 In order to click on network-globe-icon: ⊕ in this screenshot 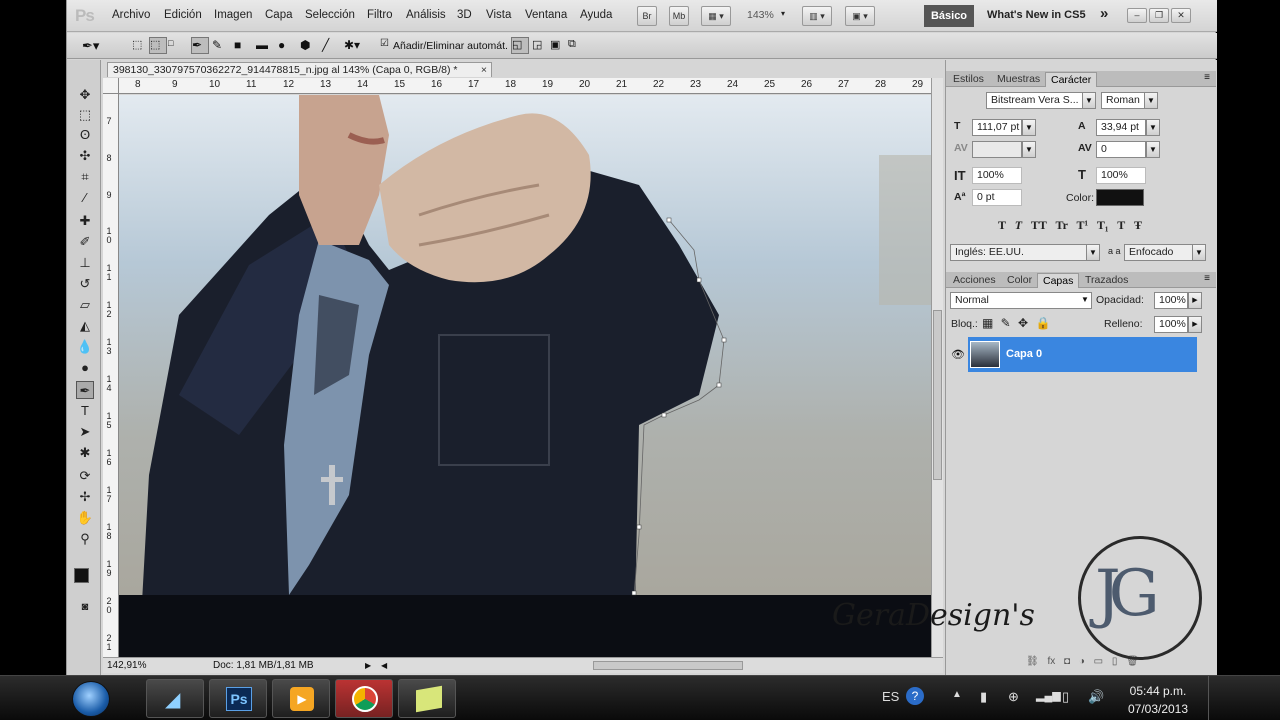, I will do `click(1013, 697)`.